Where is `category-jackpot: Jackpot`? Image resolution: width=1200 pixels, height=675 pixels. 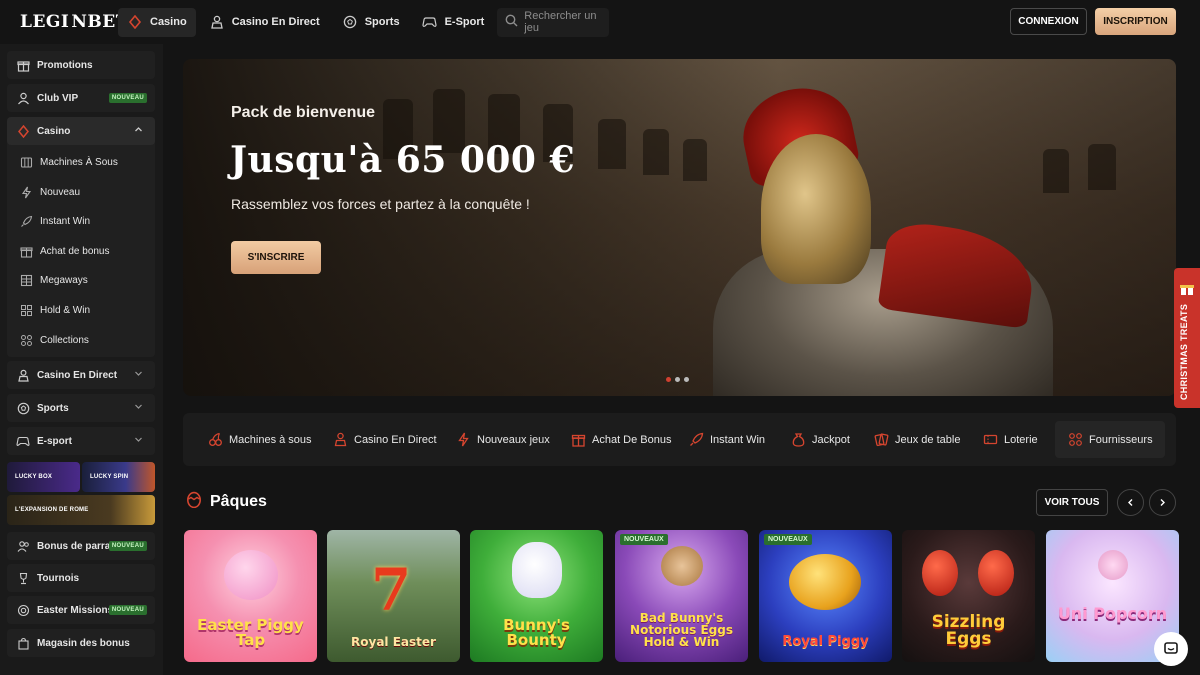
category-jackpot: Jackpot is located at coordinates (820, 439).